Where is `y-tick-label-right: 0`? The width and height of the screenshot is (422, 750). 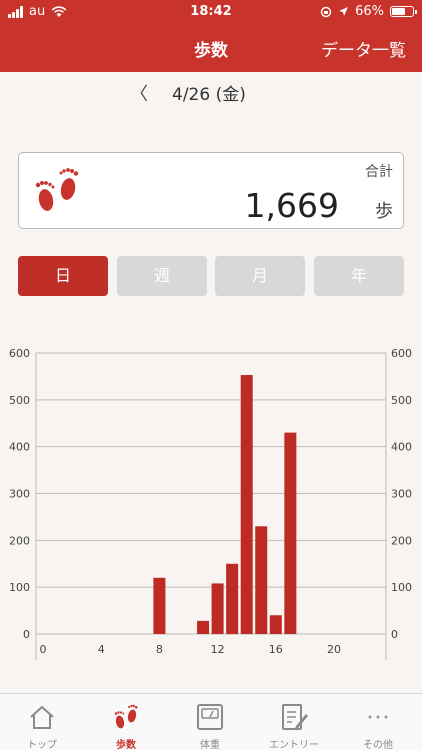
y-tick-label-right: 0 is located at coordinates (394, 634).